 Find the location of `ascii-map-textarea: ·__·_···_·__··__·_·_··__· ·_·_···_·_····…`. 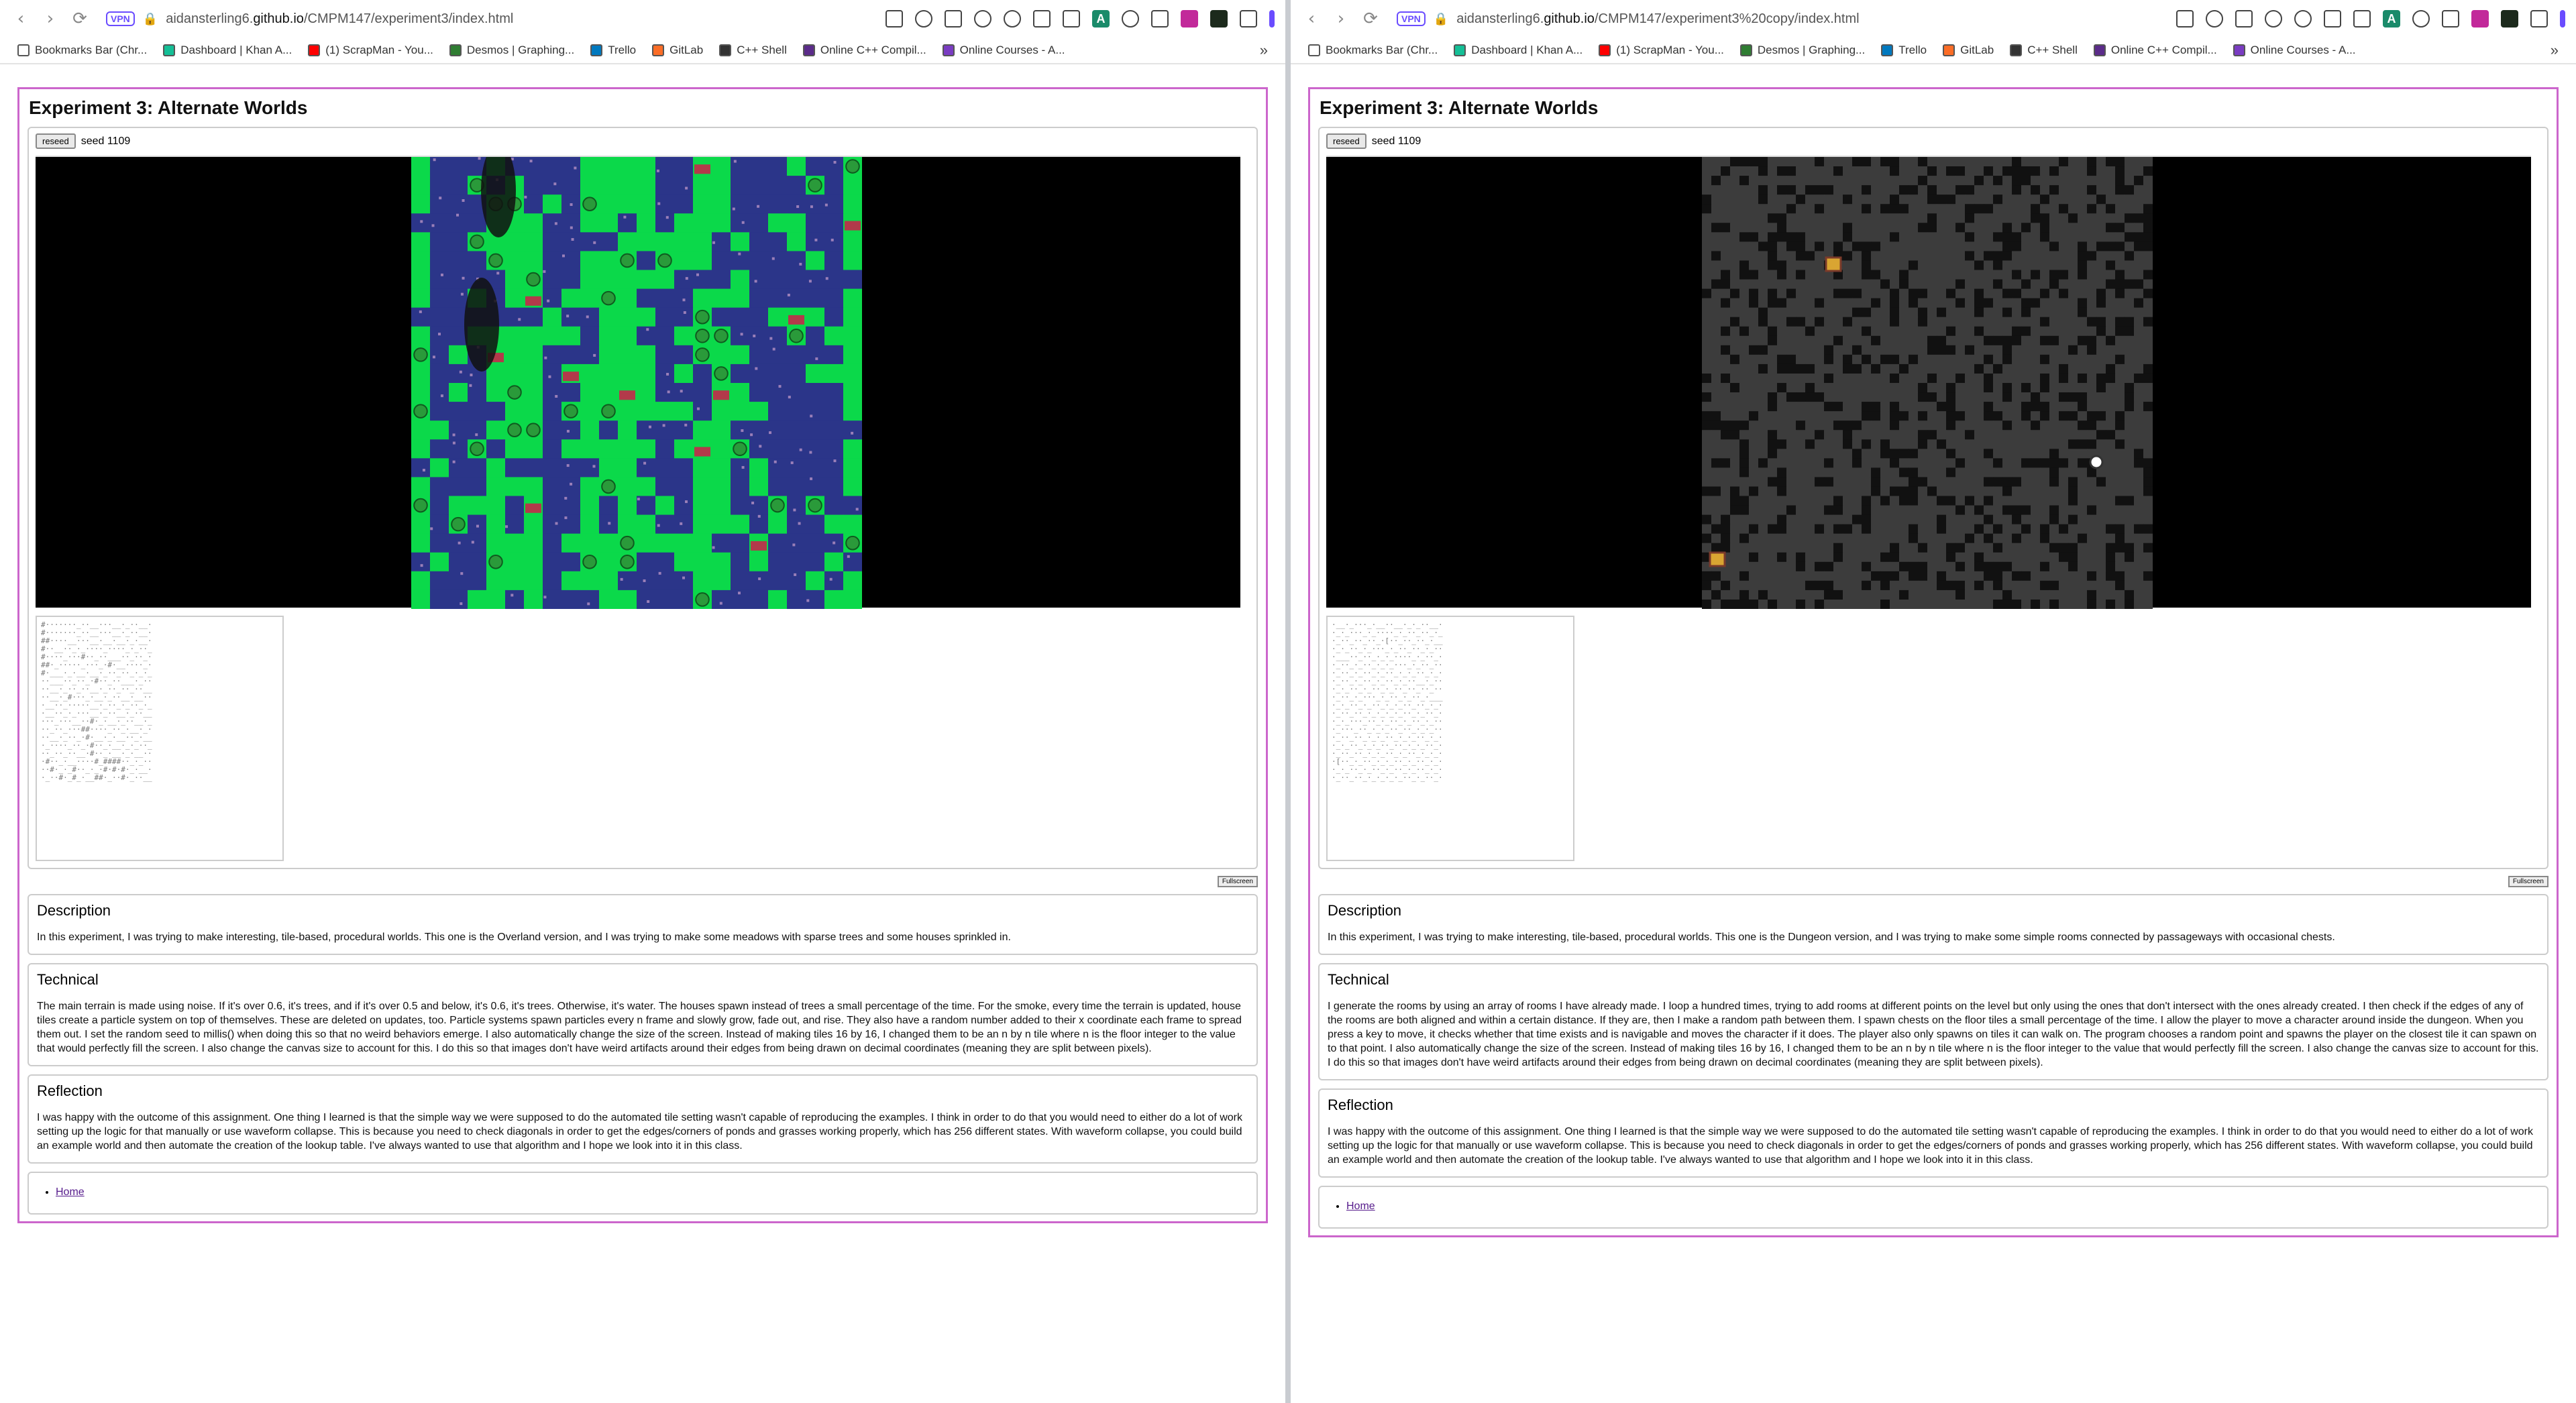

ascii-map-textarea: ·__·_···_·__··__·_·_··__· ·_·_···_·_····… is located at coordinates (1450, 739).